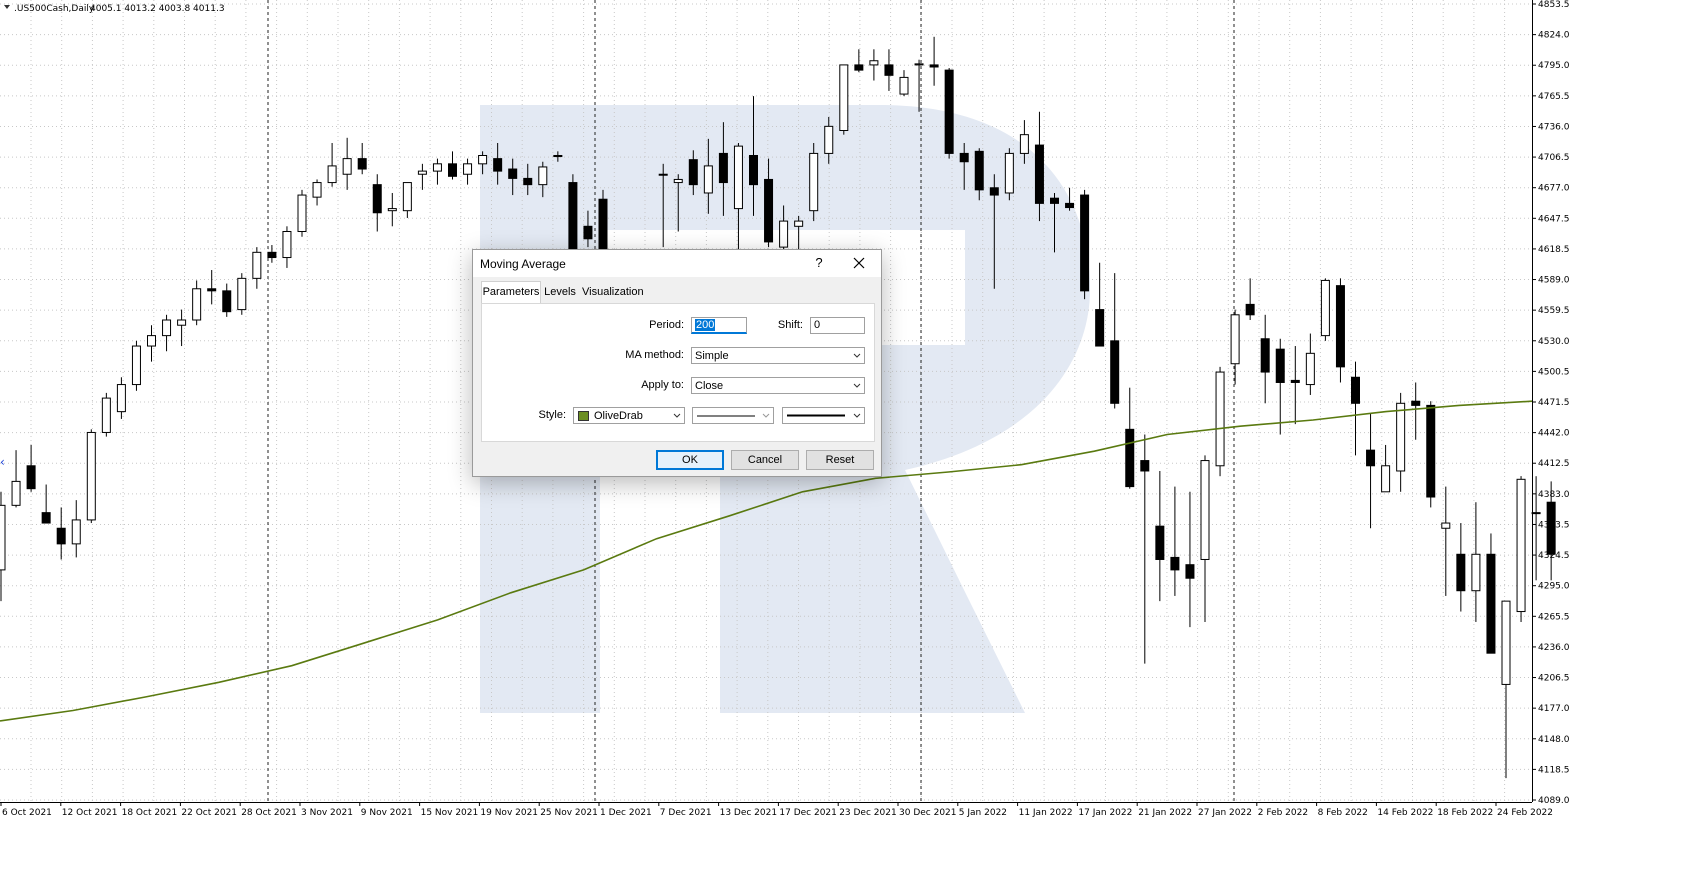 This screenshot has height=887, width=1689. I want to click on price-label: 4148.0, so click(1554, 740).